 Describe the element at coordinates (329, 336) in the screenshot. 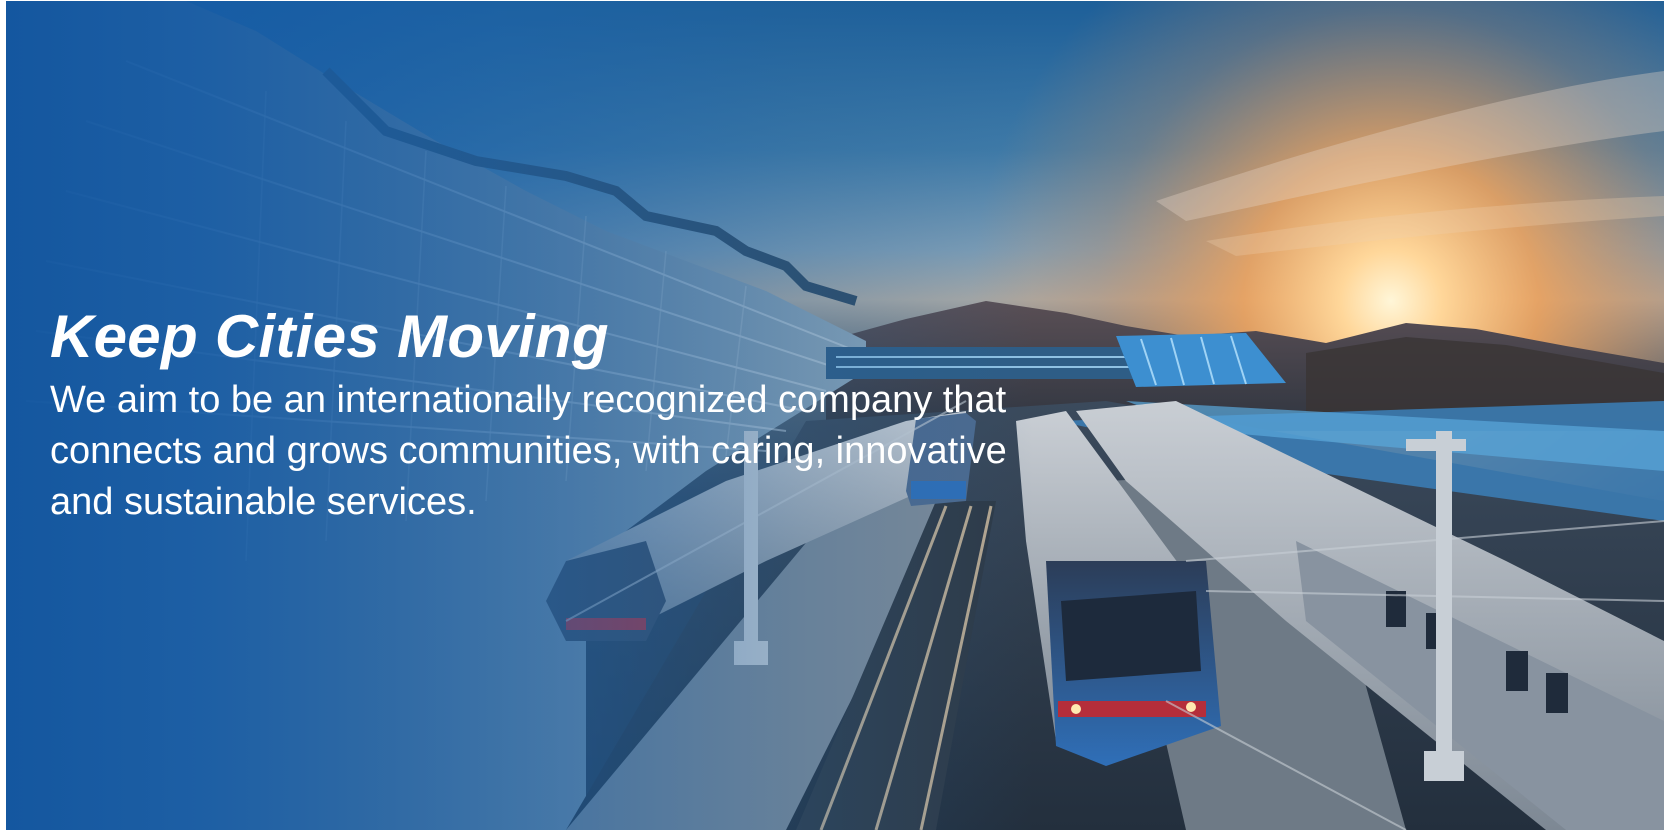

I see `hero-headline: Keep Cities Moving` at that location.